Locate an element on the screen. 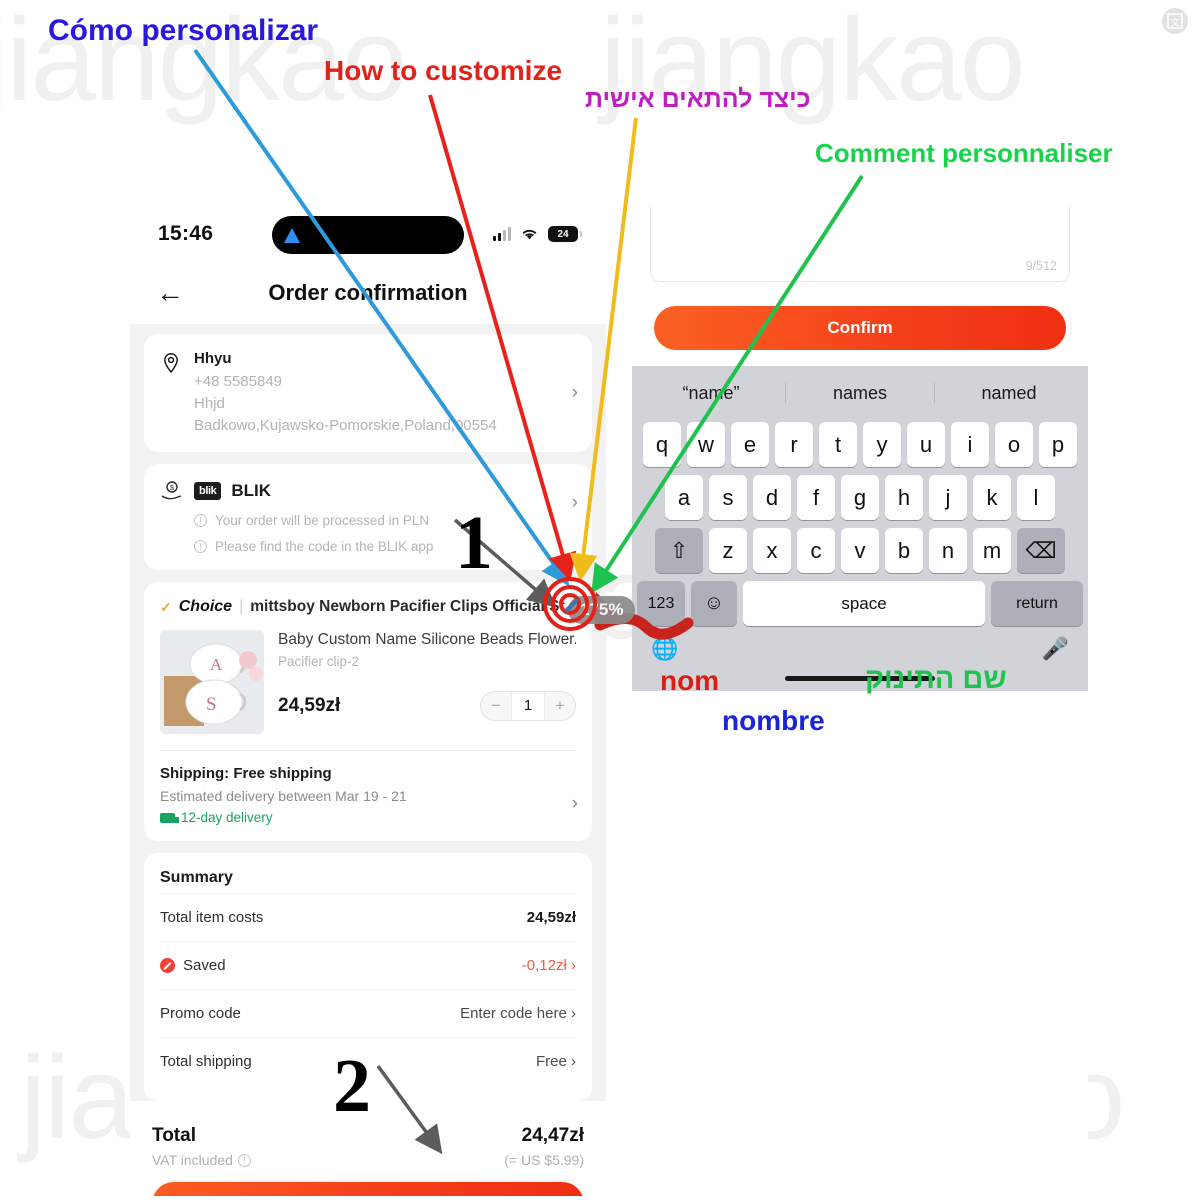 Image resolution: width=1200 pixels, height=1200 pixels. prediction-item: names is located at coordinates (860, 393).